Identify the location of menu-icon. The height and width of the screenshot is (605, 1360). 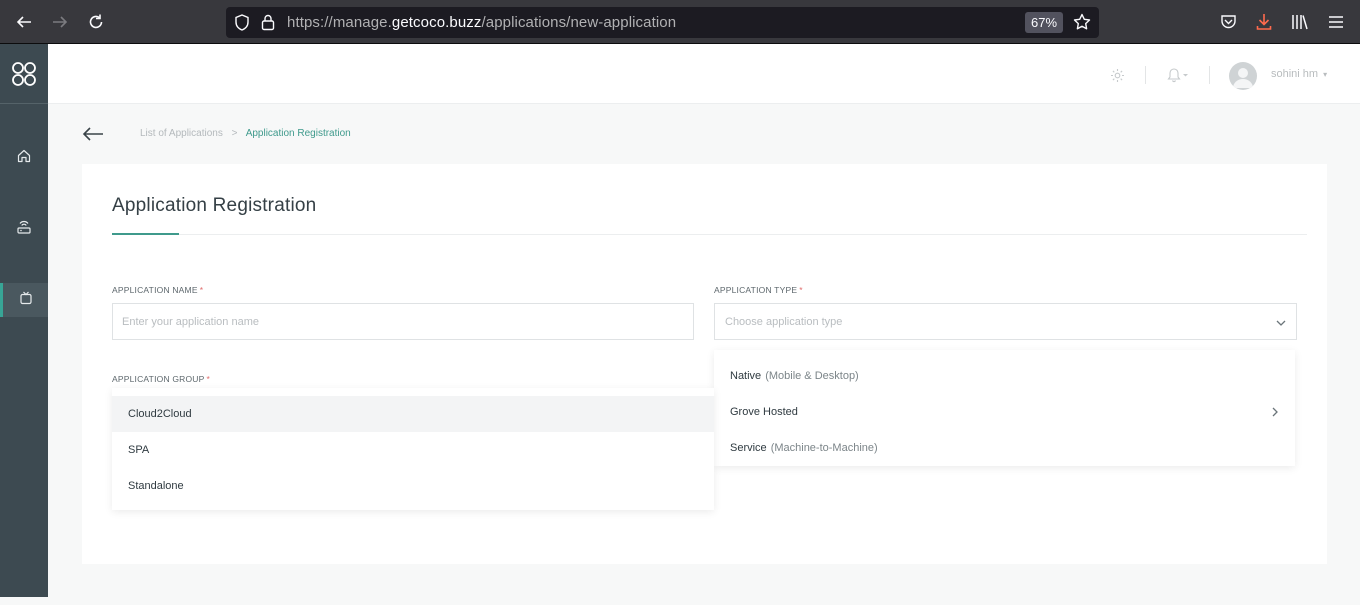
(1336, 22).